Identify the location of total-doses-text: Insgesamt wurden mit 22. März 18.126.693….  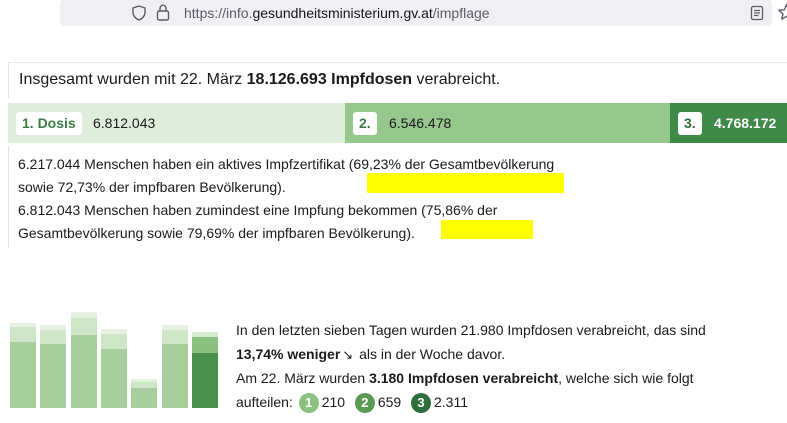
(259, 80).